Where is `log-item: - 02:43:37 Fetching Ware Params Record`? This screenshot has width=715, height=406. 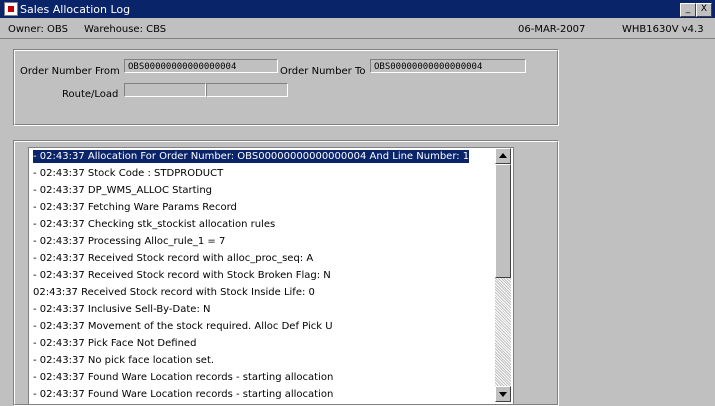
log-item: - 02:43:37 Fetching Ware Params Record is located at coordinates (262, 207).